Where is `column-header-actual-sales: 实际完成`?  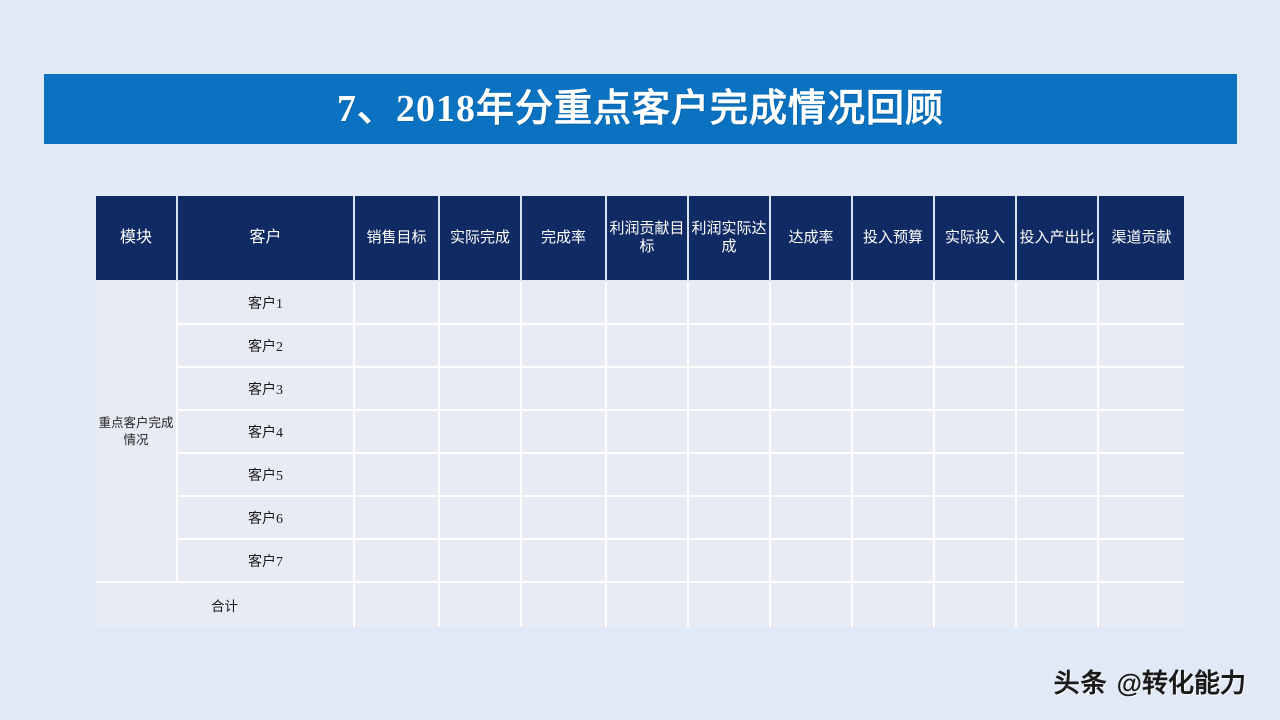
column-header-actual-sales: 实际完成 is located at coordinates (481, 239).